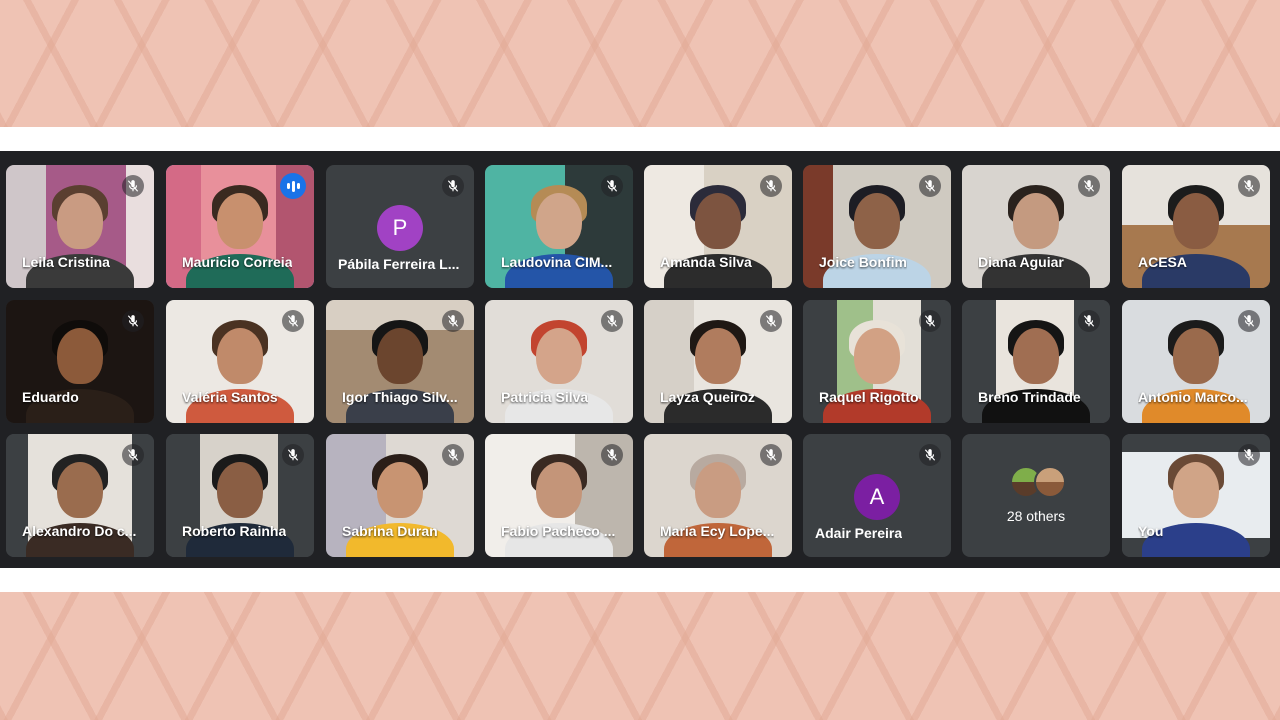 Image resolution: width=1280 pixels, height=720 pixels. I want to click on participant-tile: Layza Queiroz, so click(718, 361).